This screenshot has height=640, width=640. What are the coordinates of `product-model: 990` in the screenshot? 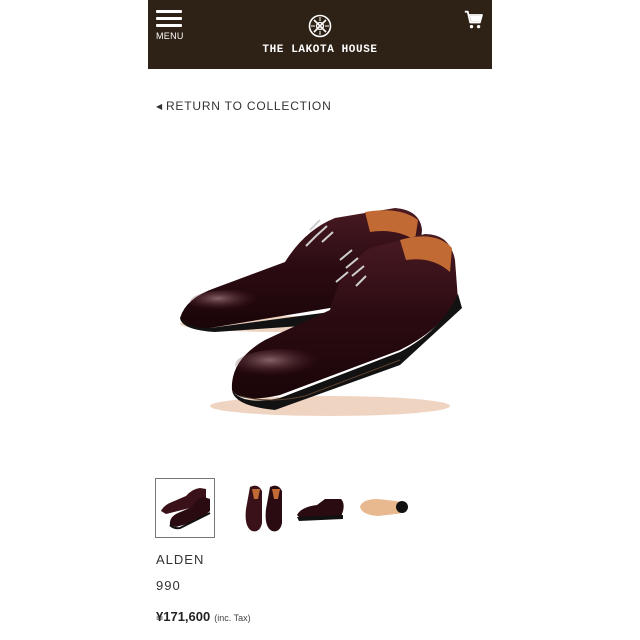 It's located at (168, 585).